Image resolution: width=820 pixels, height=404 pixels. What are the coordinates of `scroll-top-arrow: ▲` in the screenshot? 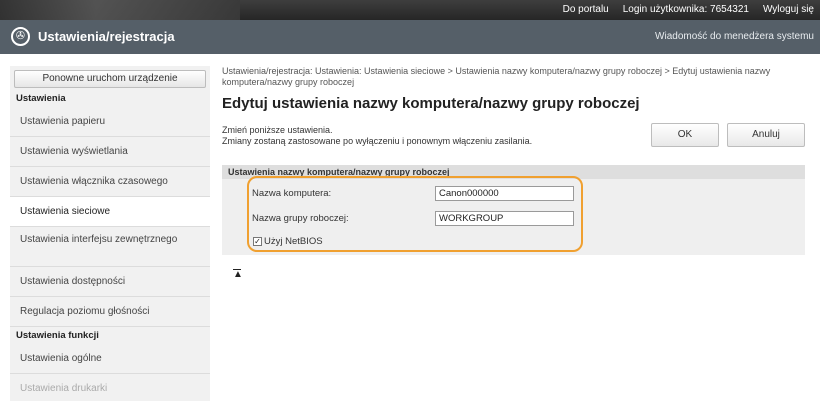 It's located at (238, 274).